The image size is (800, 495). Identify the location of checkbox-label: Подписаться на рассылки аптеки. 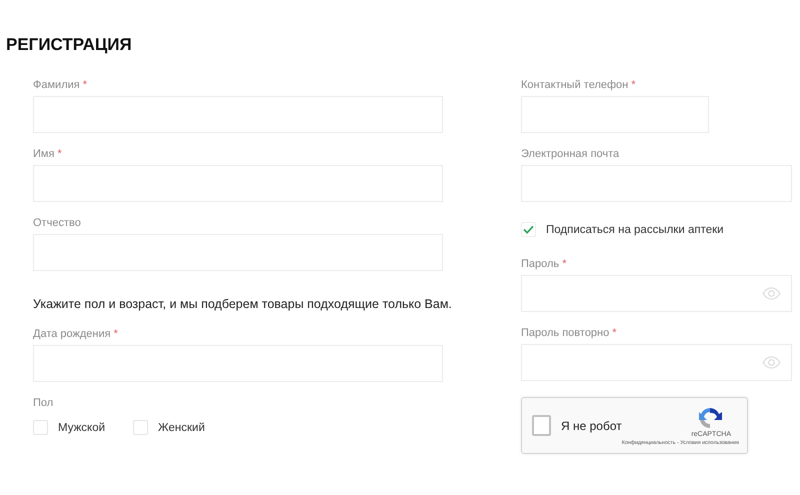
(635, 230).